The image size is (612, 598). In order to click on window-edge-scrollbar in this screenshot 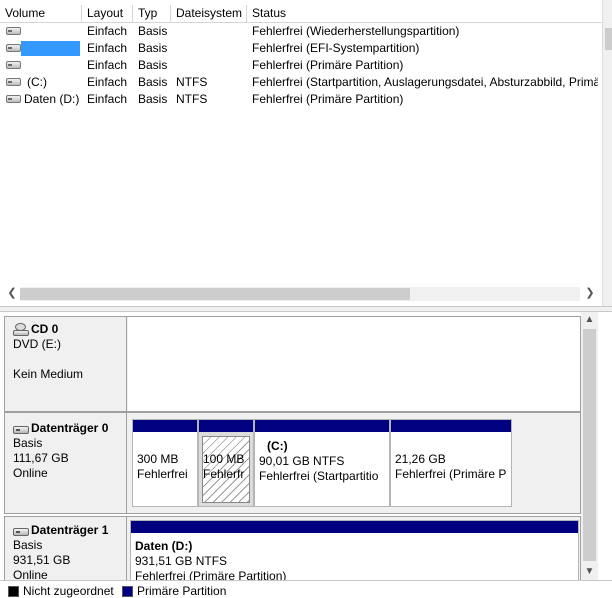, I will do `click(607, 153)`.